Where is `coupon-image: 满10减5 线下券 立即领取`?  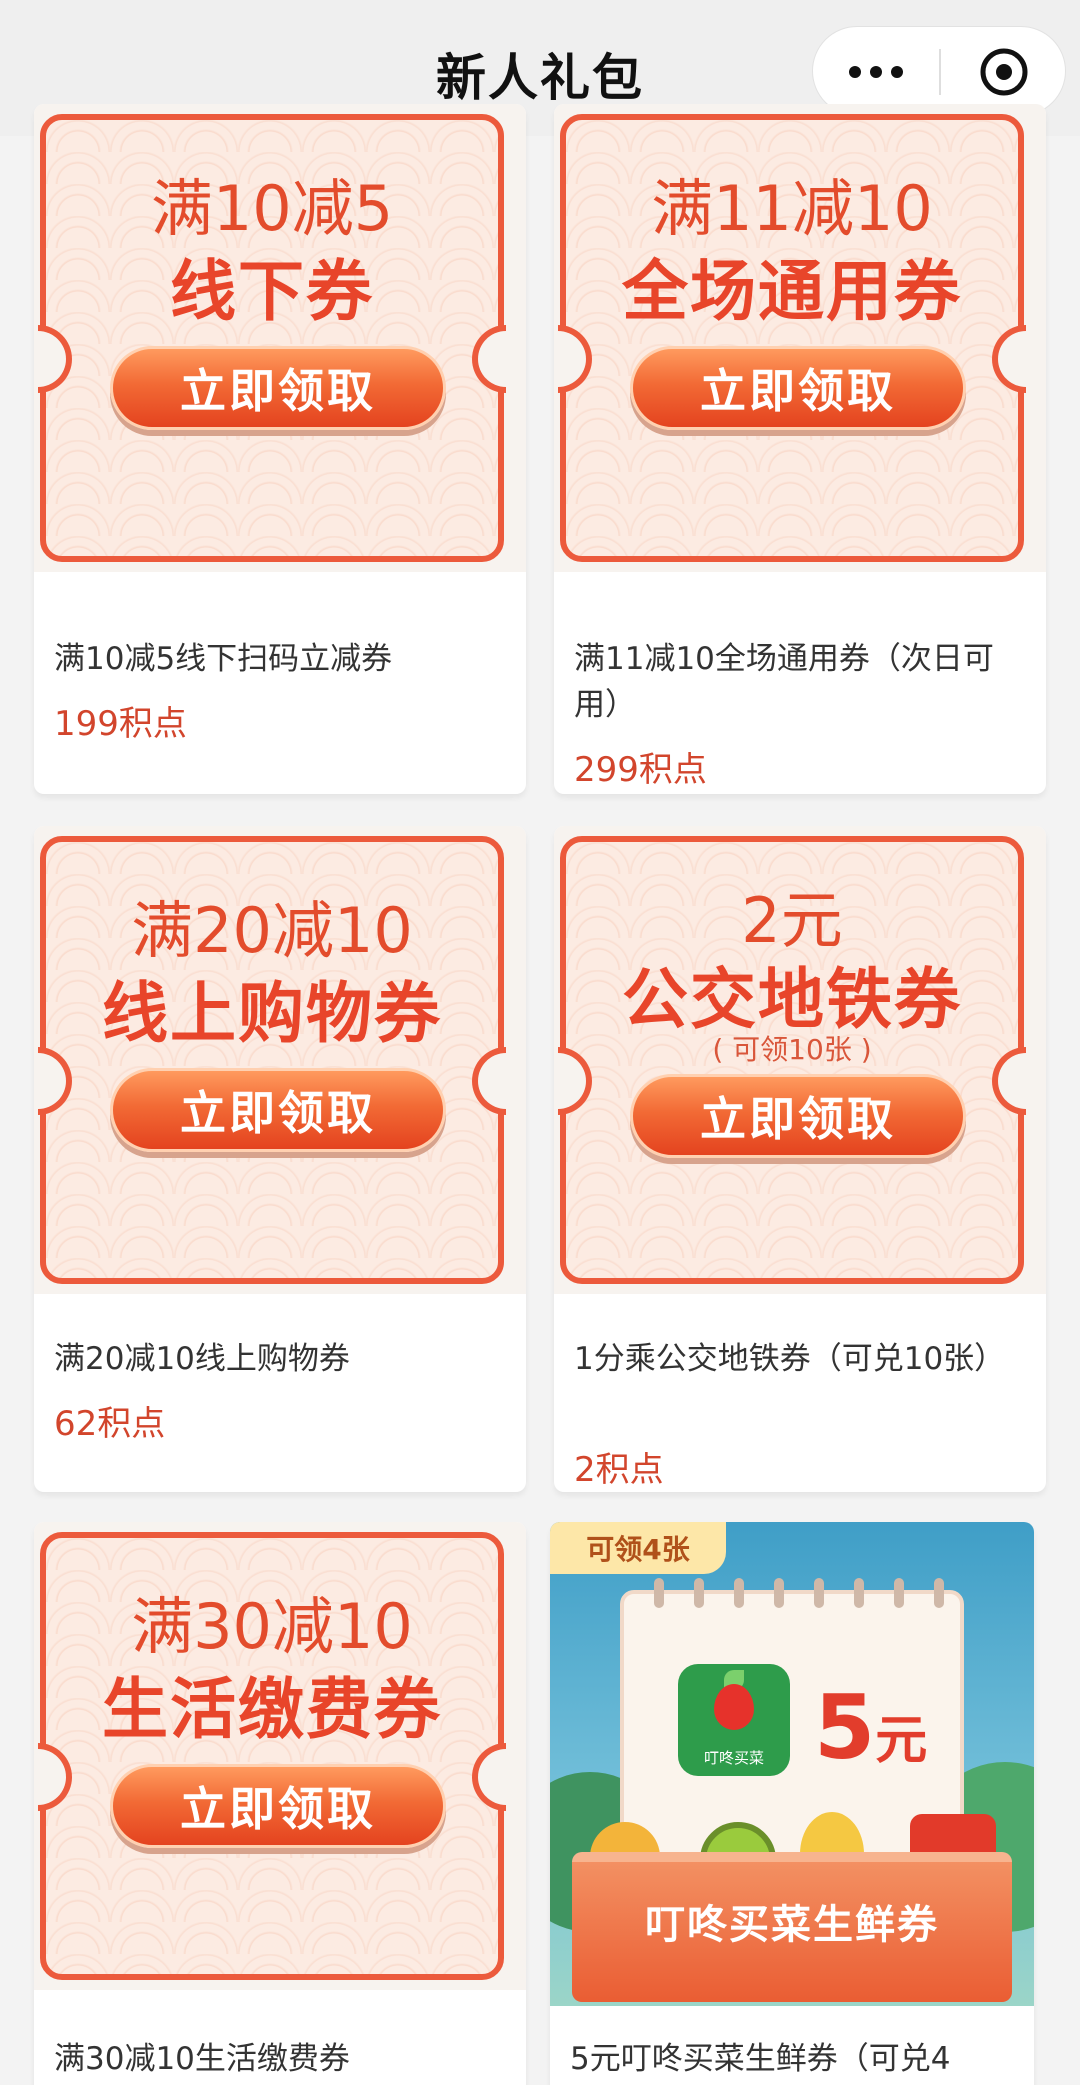
coupon-image: 满10减5 线下券 立即领取 is located at coordinates (280, 338).